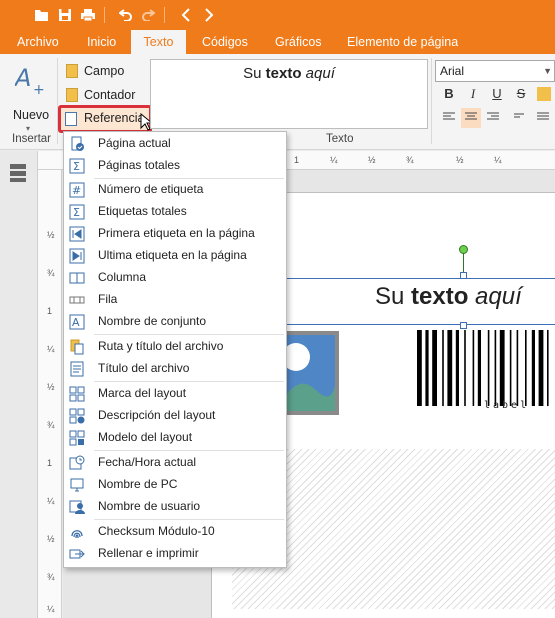 This screenshot has width=555, height=618. I want to click on italic-icon: I, so click(473, 94).